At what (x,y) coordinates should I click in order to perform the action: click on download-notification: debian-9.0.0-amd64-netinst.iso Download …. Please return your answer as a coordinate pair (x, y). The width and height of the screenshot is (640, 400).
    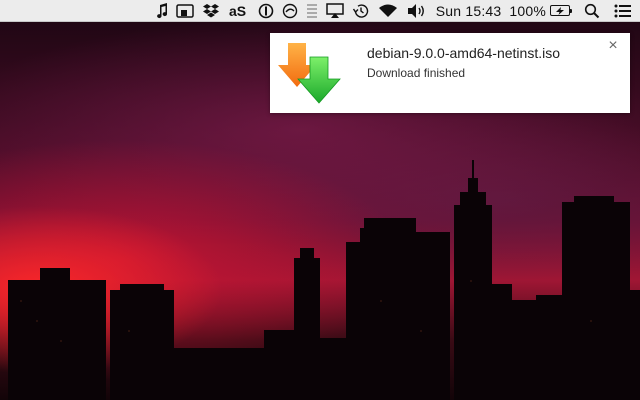
    Looking at the image, I should click on (450, 73).